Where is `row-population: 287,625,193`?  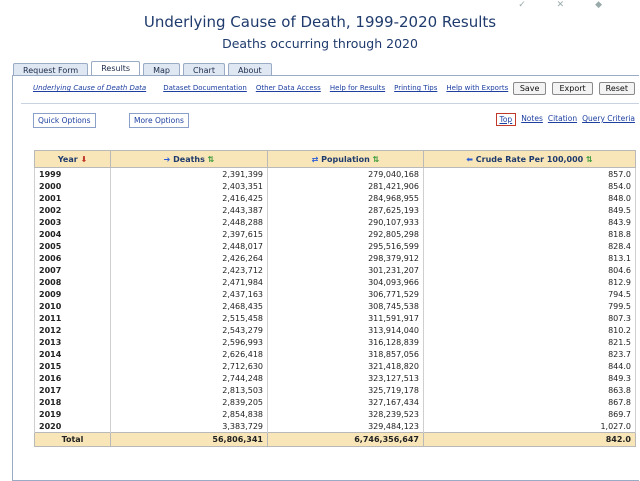 row-population: 287,625,193 is located at coordinates (345, 210).